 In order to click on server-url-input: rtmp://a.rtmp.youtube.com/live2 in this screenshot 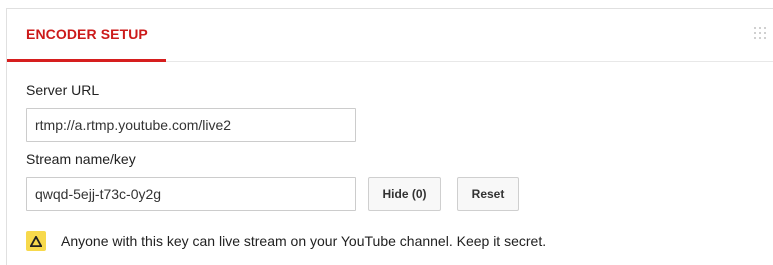, I will do `click(191, 125)`.